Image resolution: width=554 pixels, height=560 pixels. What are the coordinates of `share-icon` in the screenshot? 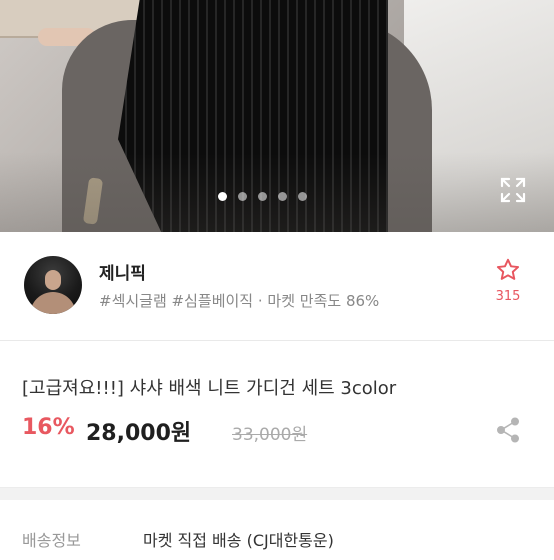 It's located at (508, 430).